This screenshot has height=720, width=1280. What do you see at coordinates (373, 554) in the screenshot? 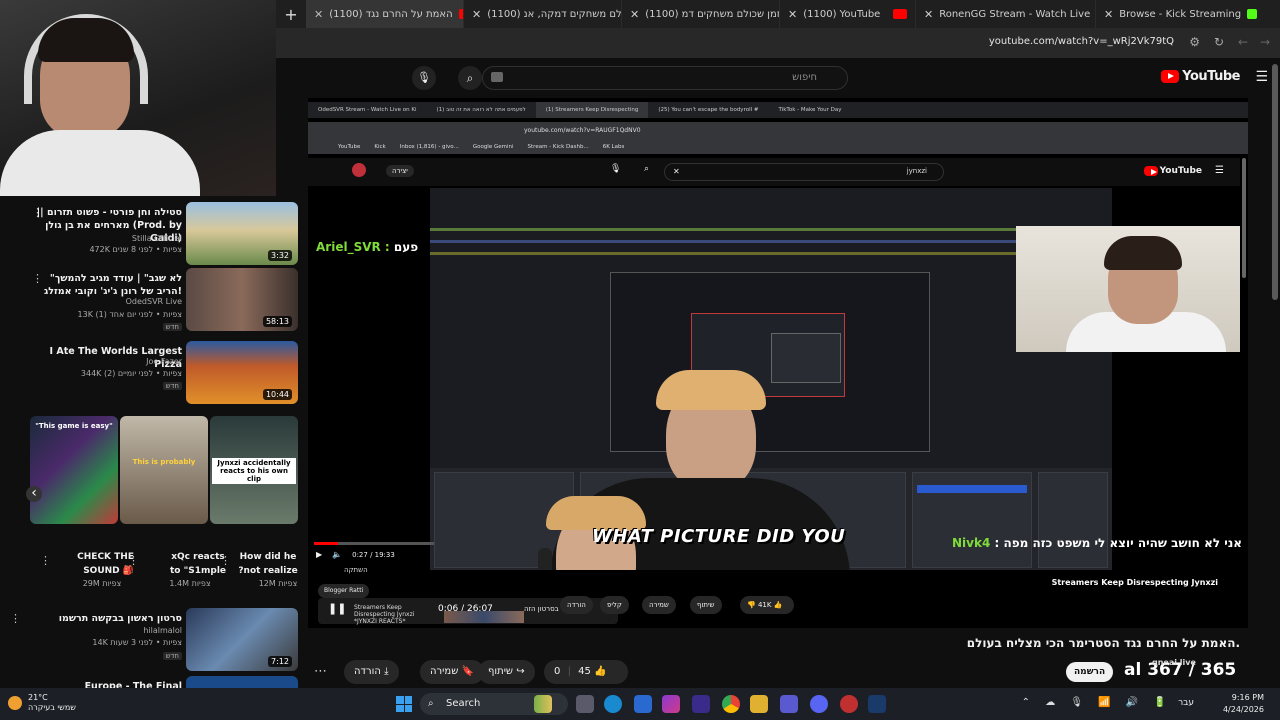
I see `inner-time-display: 0:27 / 19:33` at bounding box center [373, 554].